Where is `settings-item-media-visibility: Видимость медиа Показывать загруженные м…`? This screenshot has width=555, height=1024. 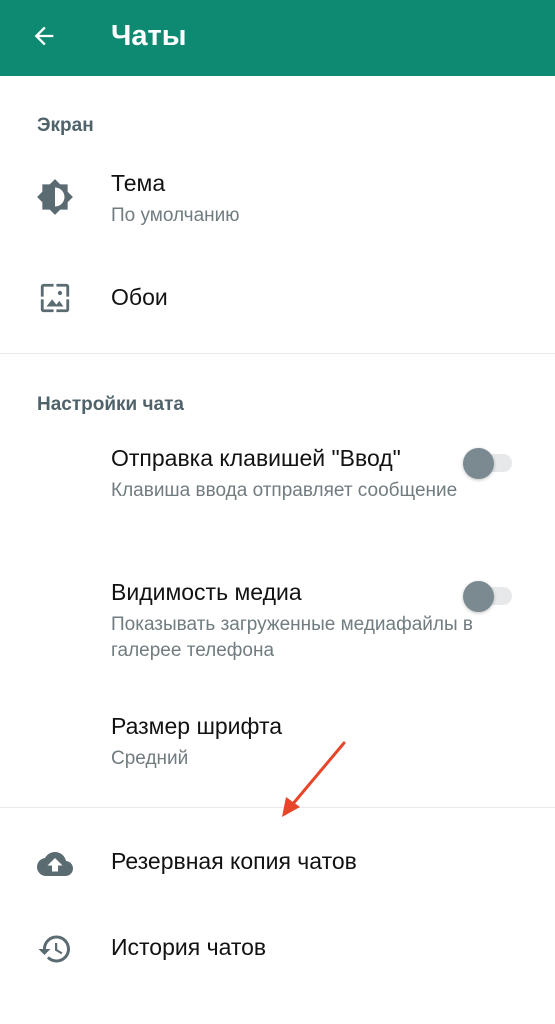
settings-item-media-visibility: Видимость медиа Показывать загруженные м… is located at coordinates (277, 624).